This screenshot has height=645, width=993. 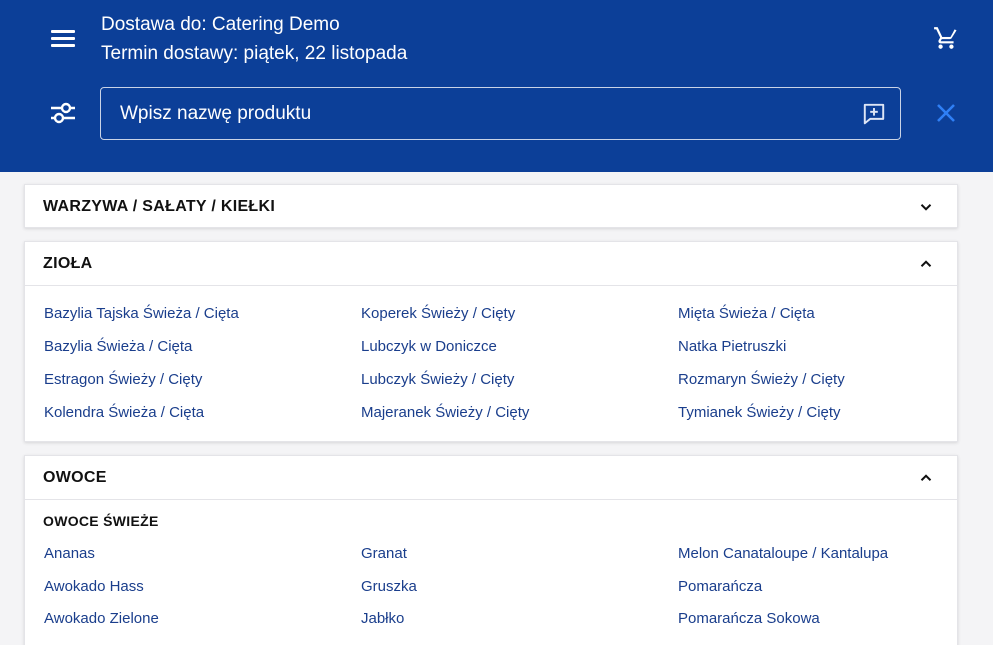 What do you see at coordinates (123, 379) in the screenshot?
I see `product-link: Estragon Świeży / Cięty` at bounding box center [123, 379].